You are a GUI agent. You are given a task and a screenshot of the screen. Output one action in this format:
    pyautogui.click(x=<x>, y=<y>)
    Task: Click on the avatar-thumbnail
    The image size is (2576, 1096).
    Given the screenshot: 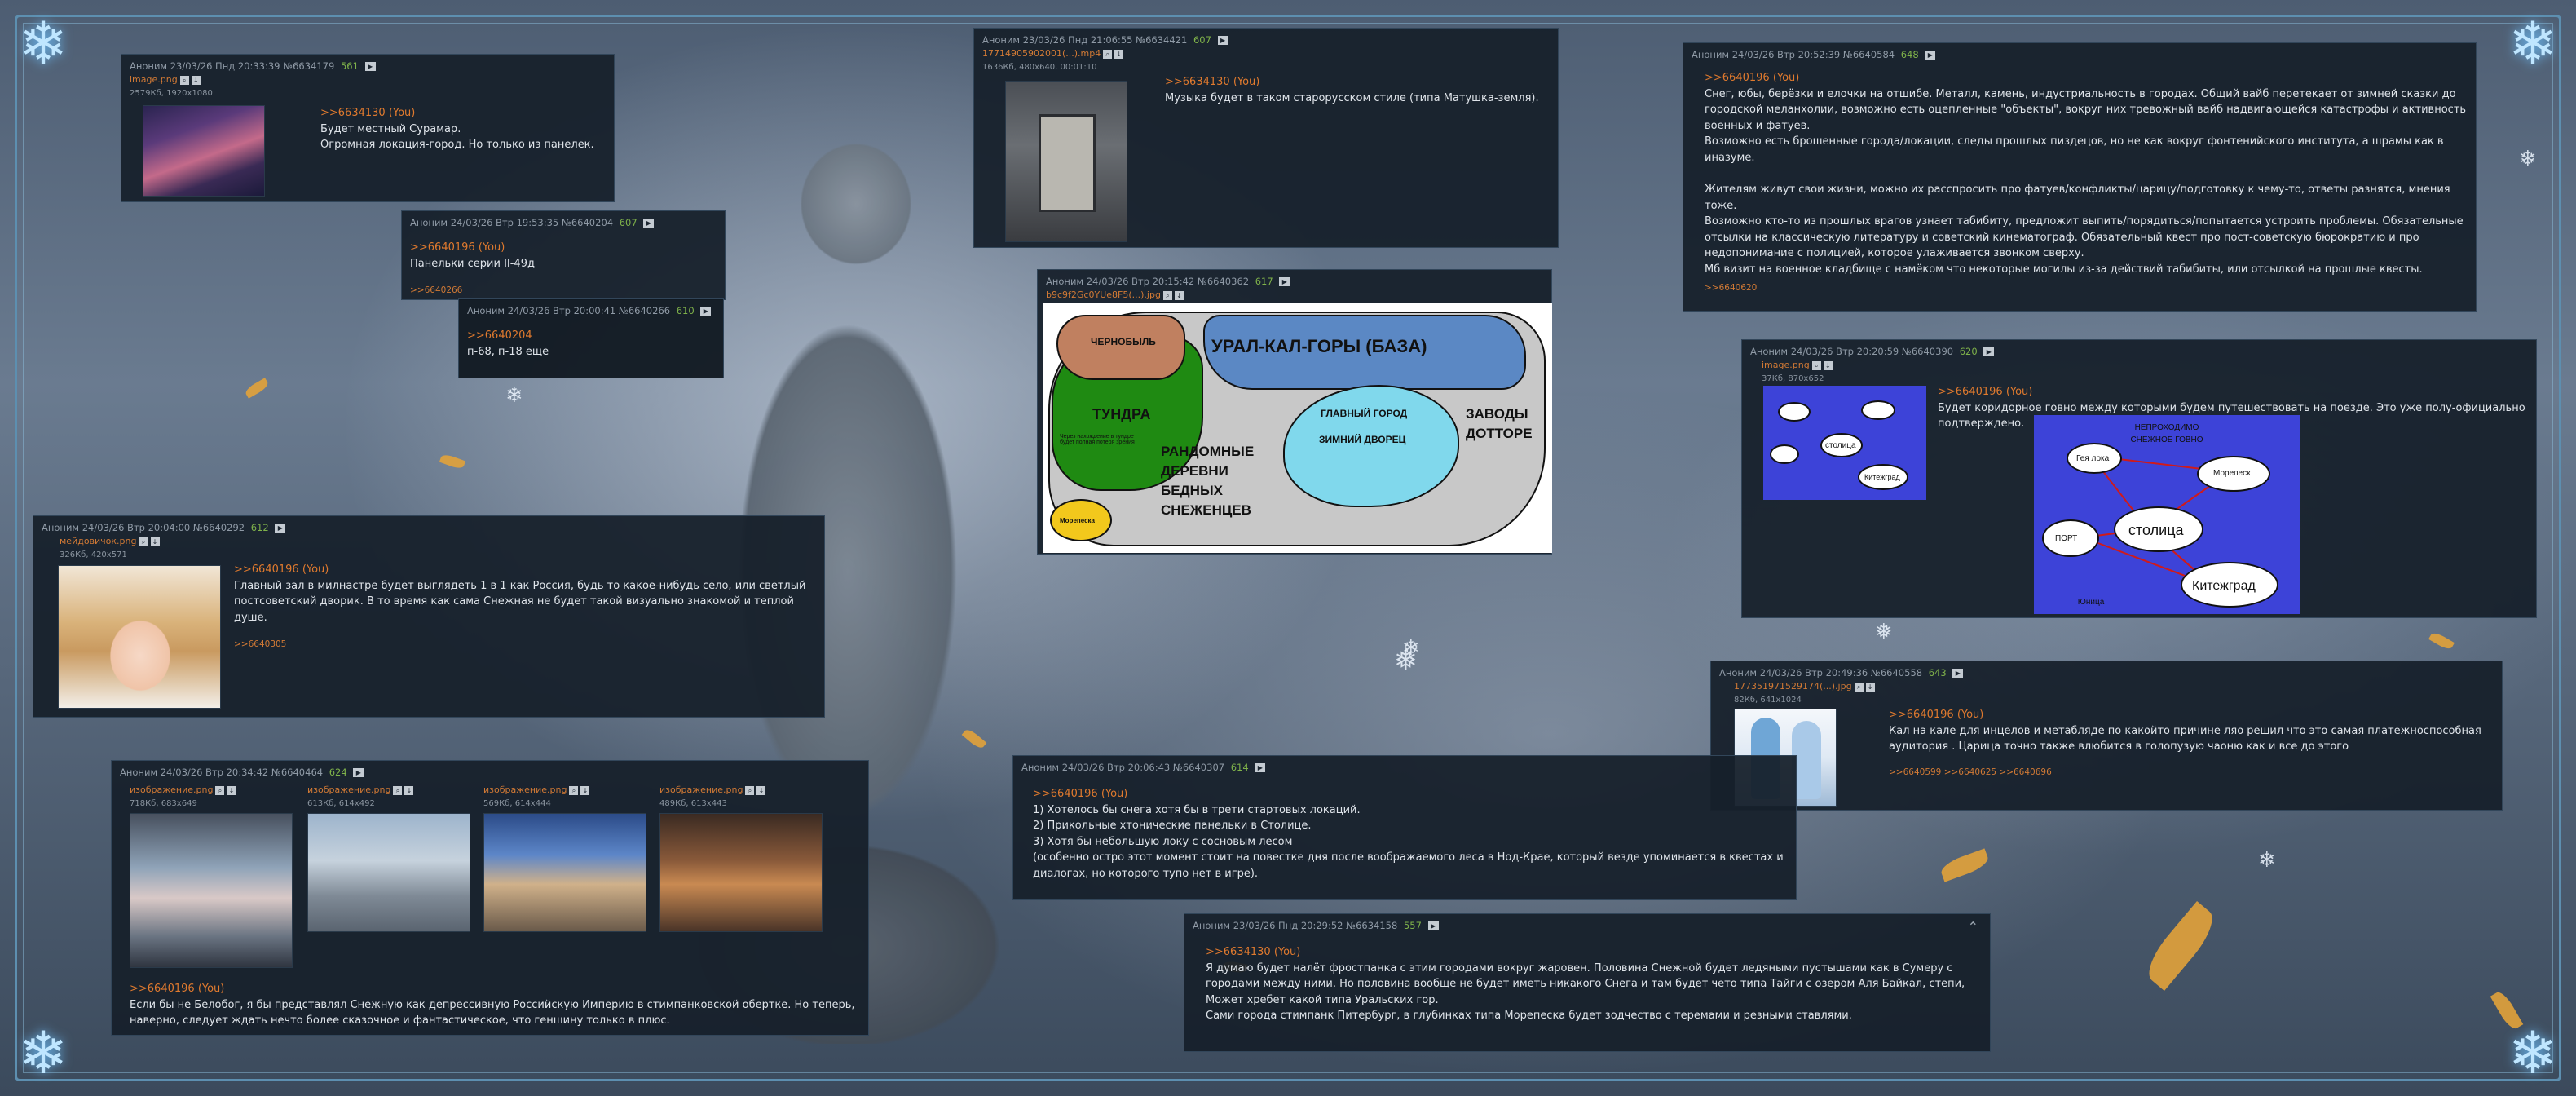 What is the action you would take?
    pyautogui.click(x=139, y=637)
    